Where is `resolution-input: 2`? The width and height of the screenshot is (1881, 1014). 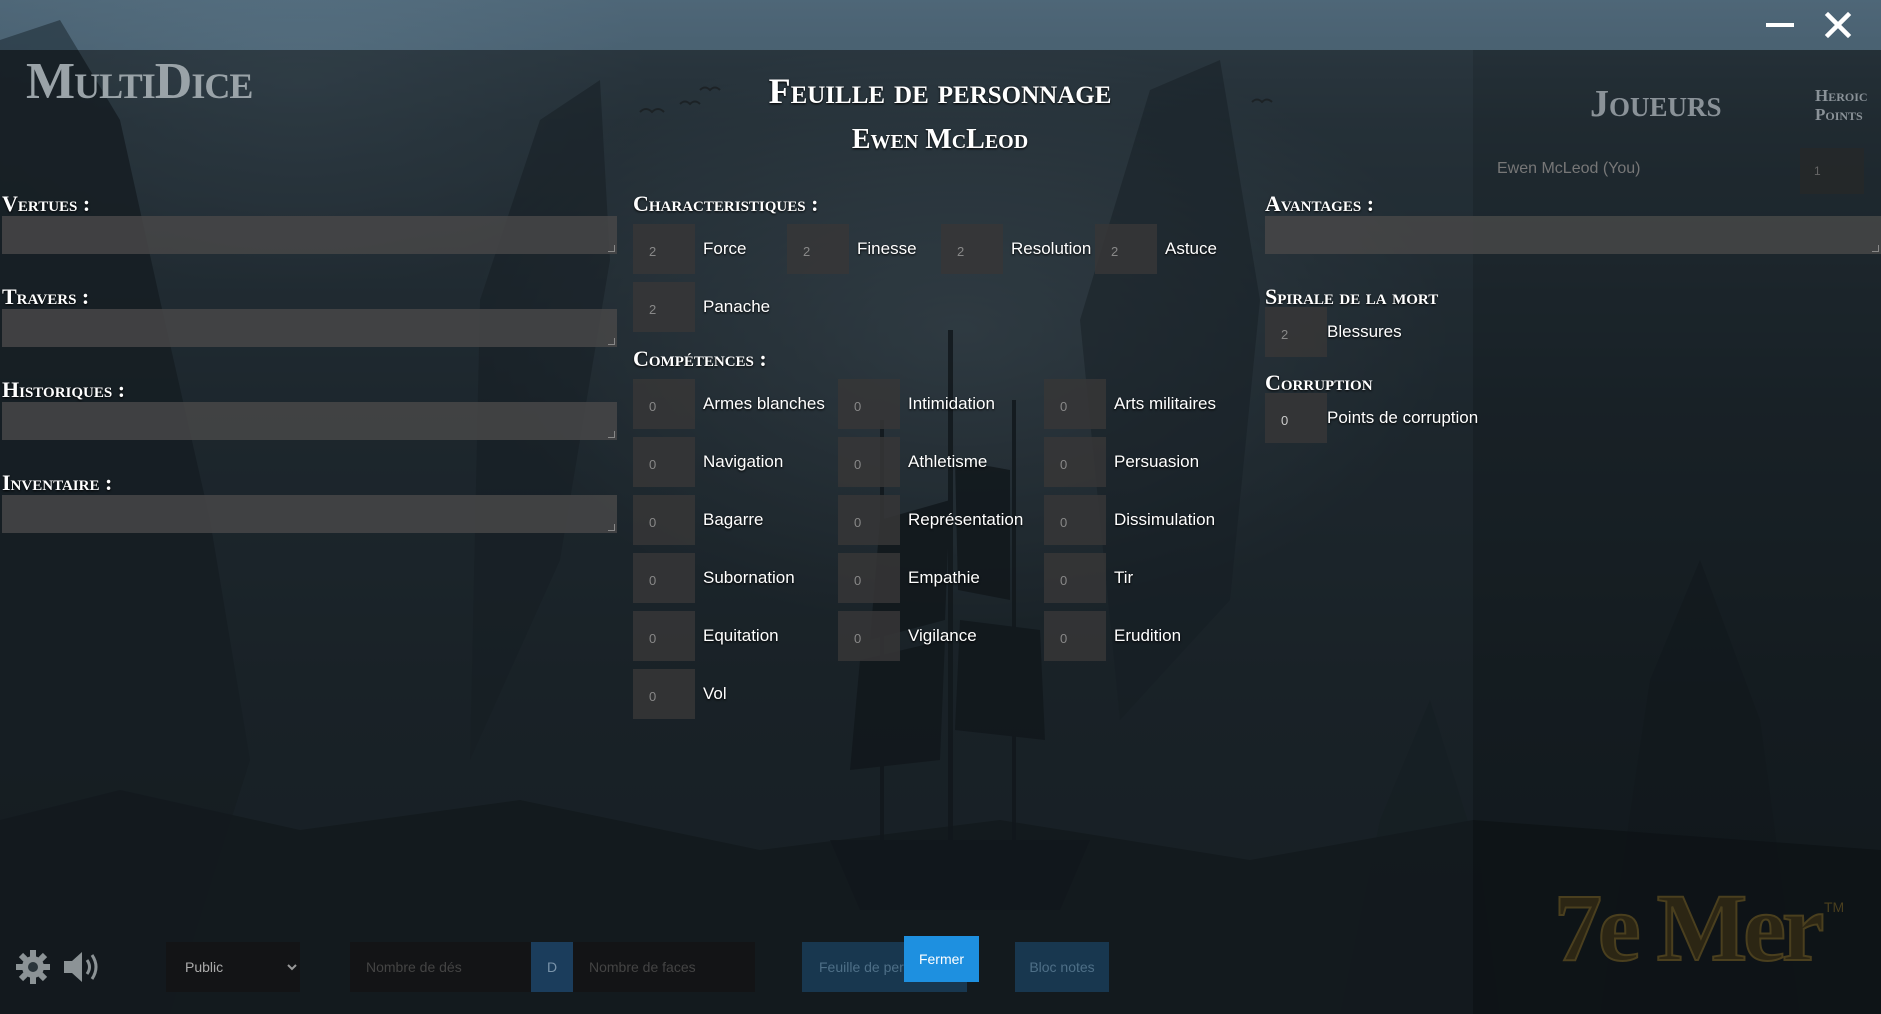
resolution-input: 2 is located at coordinates (972, 249).